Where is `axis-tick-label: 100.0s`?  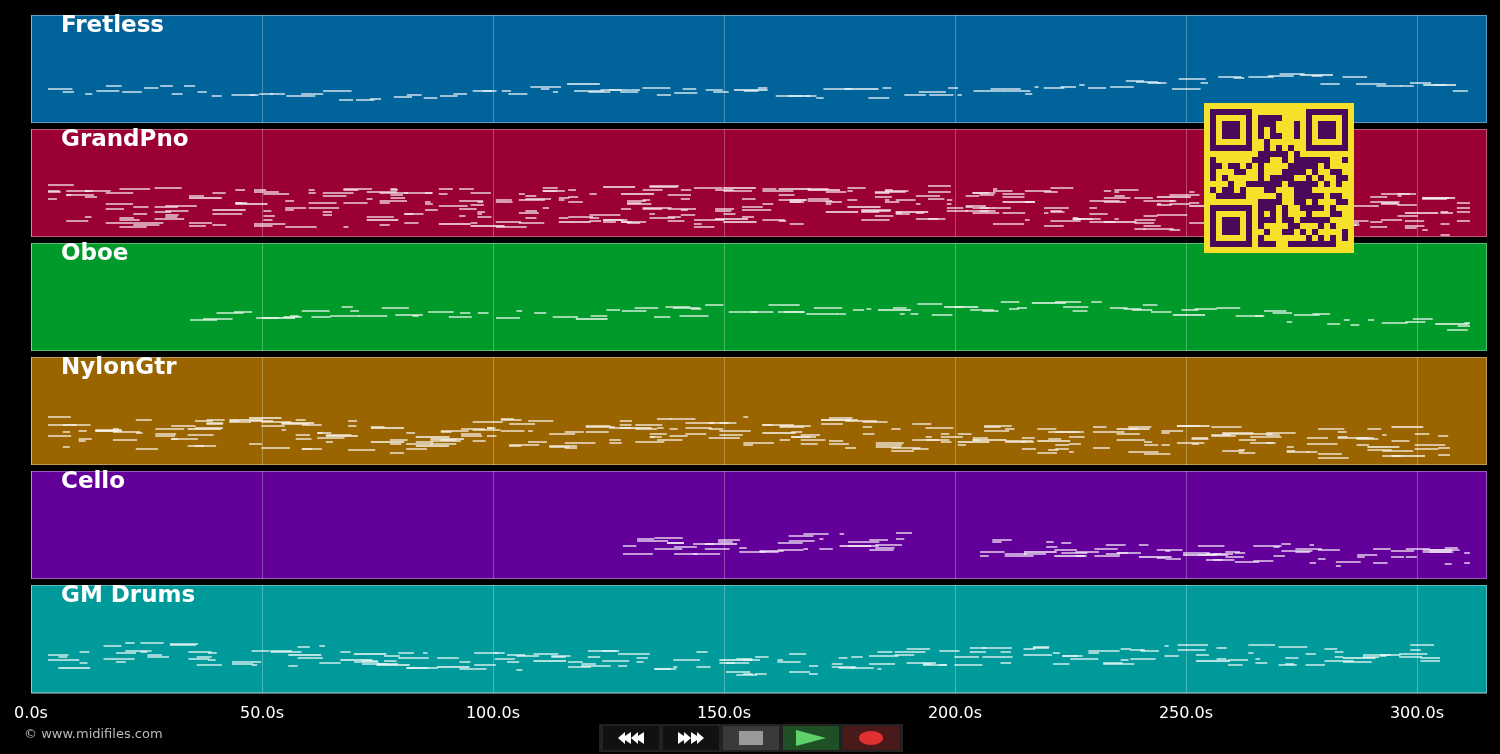 axis-tick-label: 100.0s is located at coordinates (493, 712).